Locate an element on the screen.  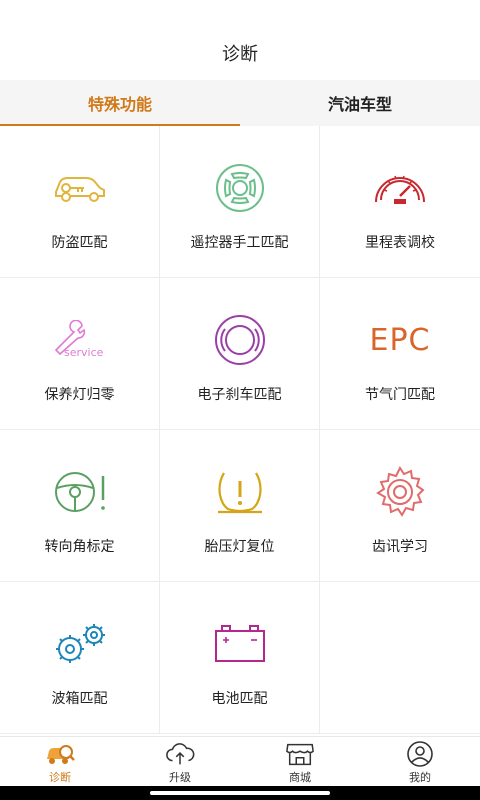
remote-control-icon is located at coordinates (240, 188).